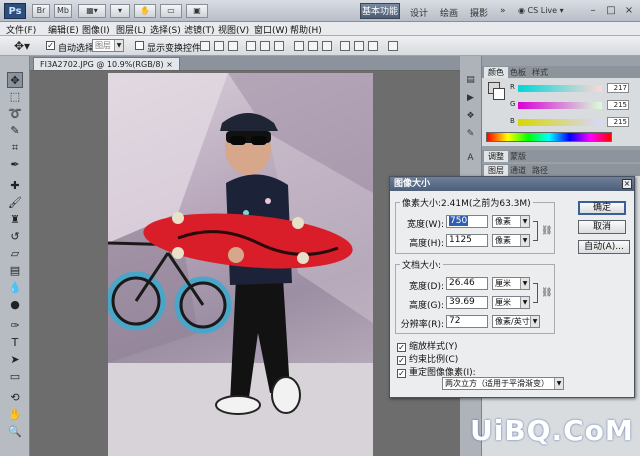 Image resolution: width=640 pixels, height=456 pixels. Describe the element at coordinates (15, 326) in the screenshot. I see `pen-tool-icon: ✑` at that location.